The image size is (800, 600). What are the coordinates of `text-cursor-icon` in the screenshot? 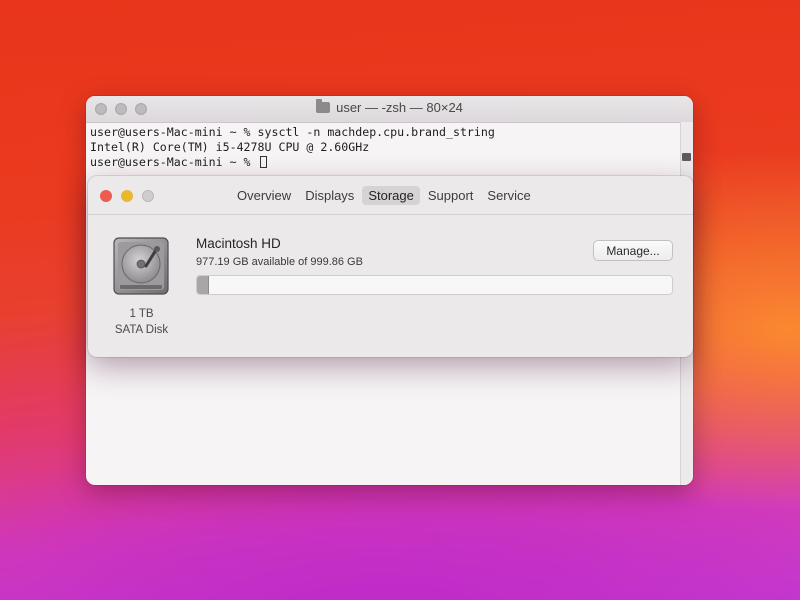 It's located at (263, 162).